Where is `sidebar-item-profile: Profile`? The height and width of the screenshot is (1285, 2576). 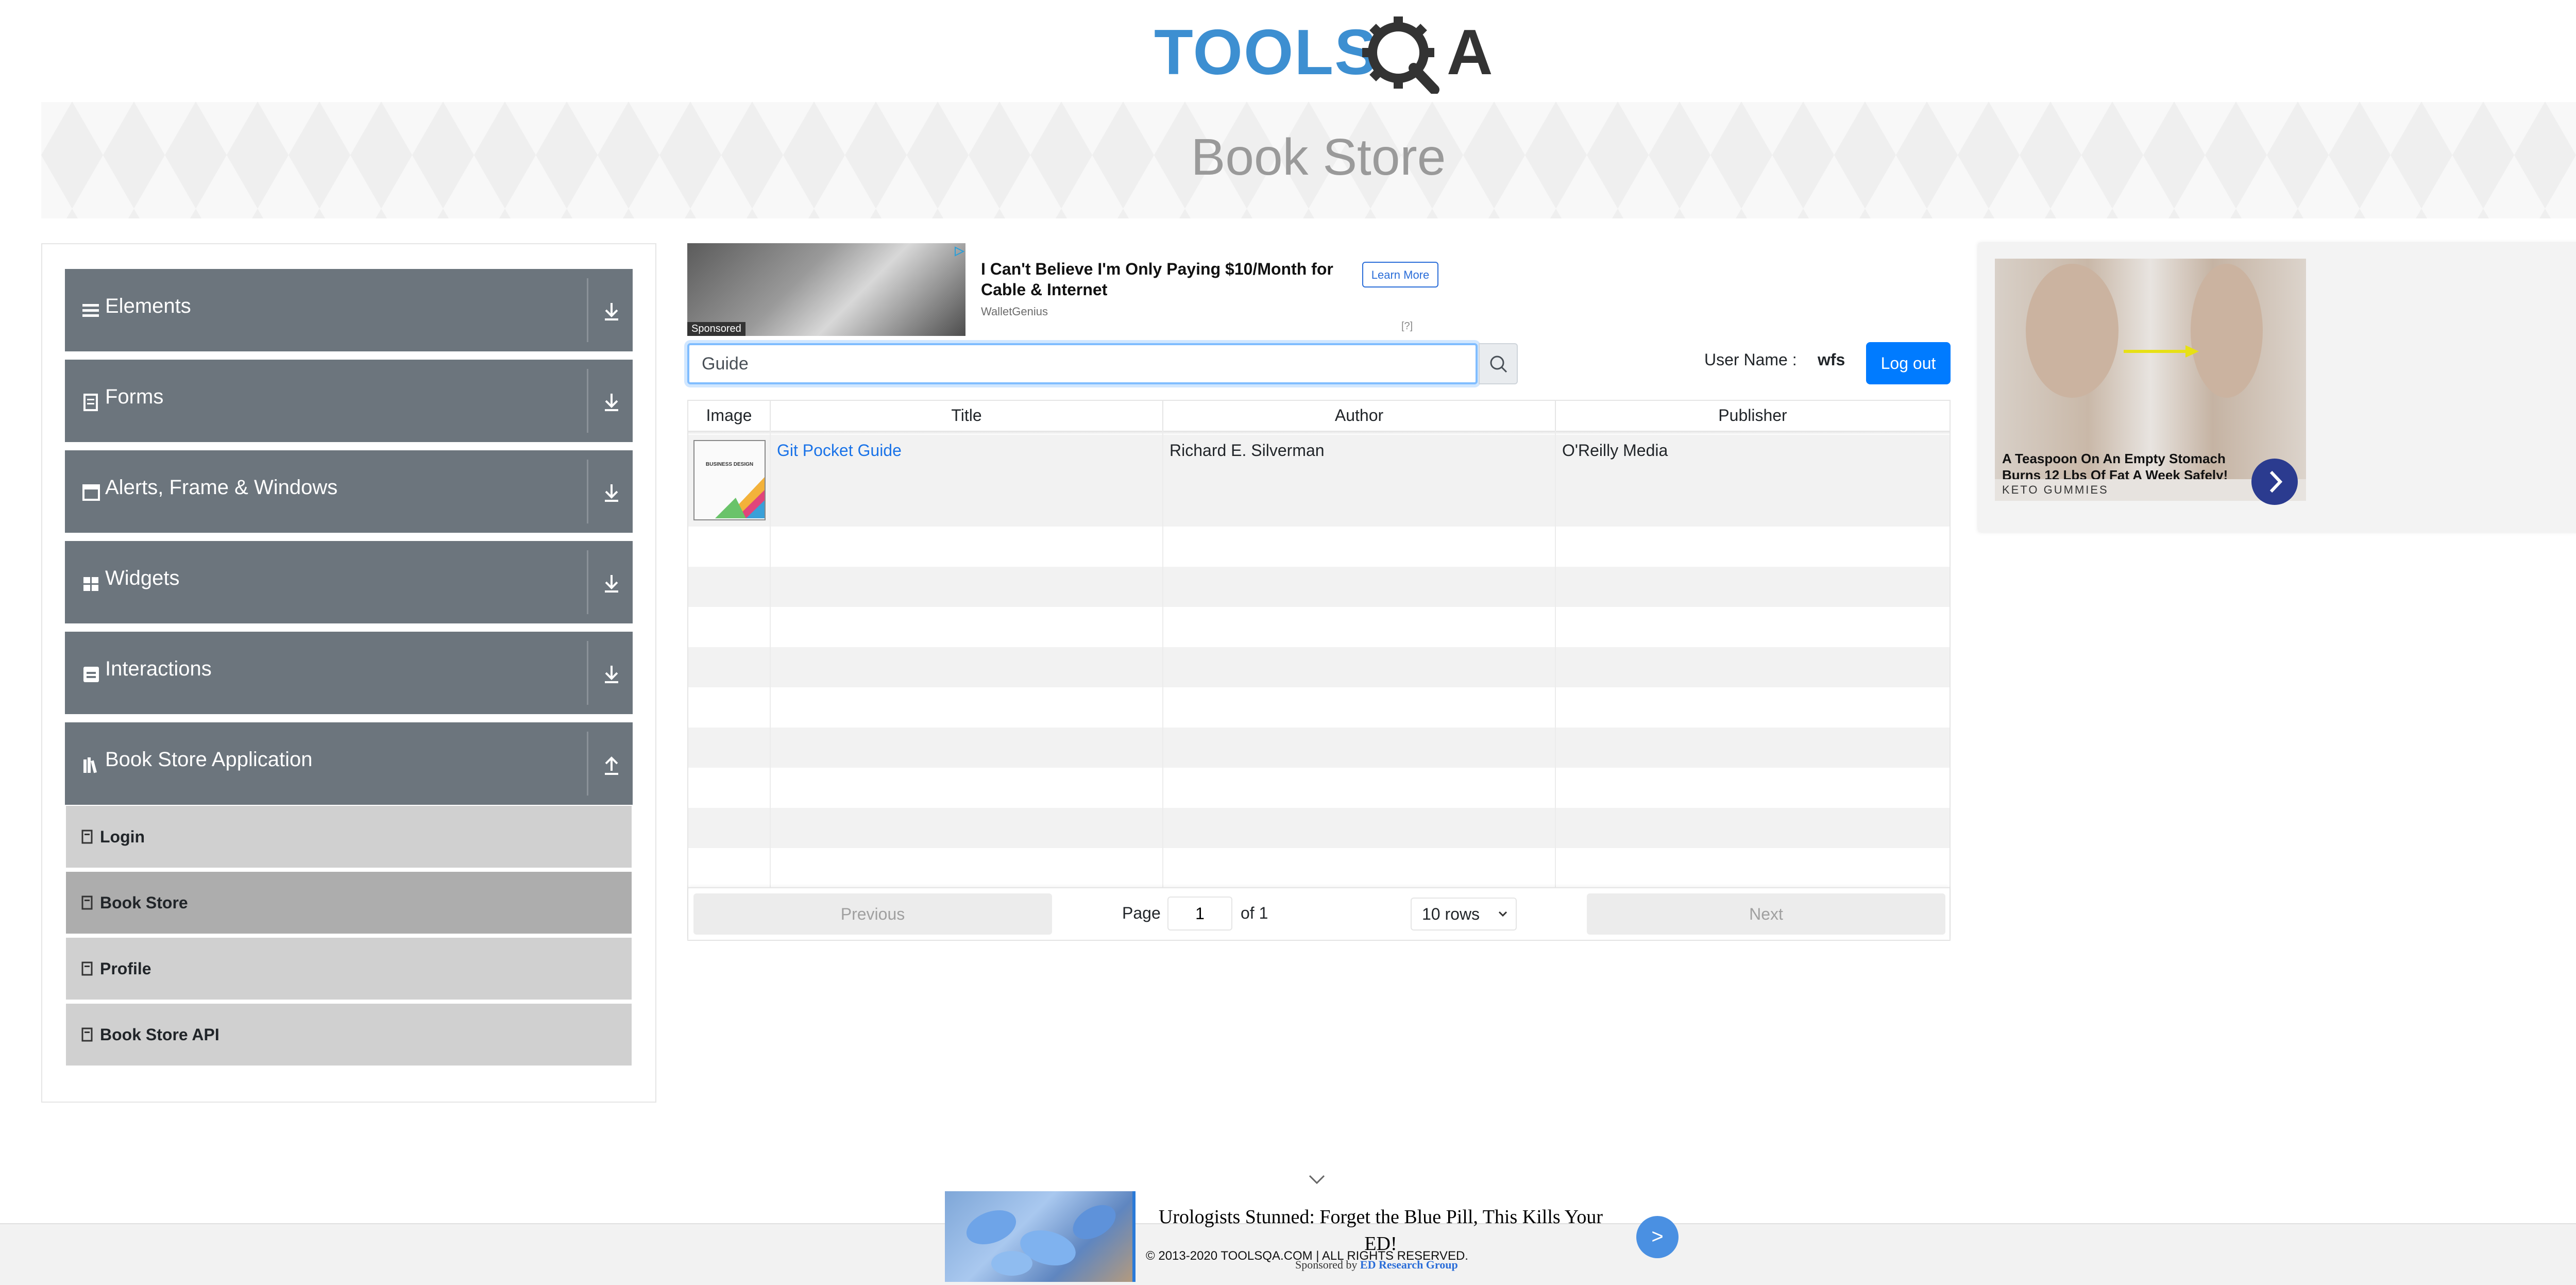 sidebar-item-profile: Profile is located at coordinates (349, 970).